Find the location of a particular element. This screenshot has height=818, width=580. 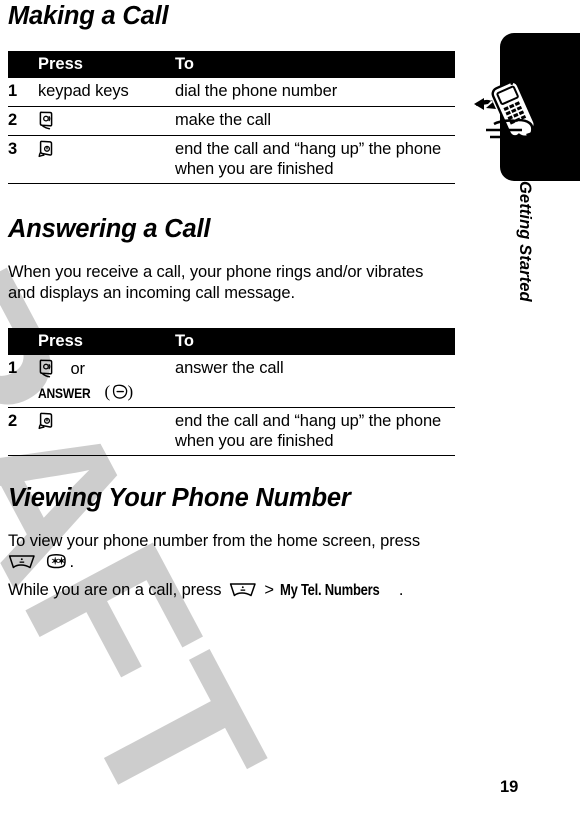

table-row: 1 keypad keys dial the phone number is located at coordinates (231, 92).